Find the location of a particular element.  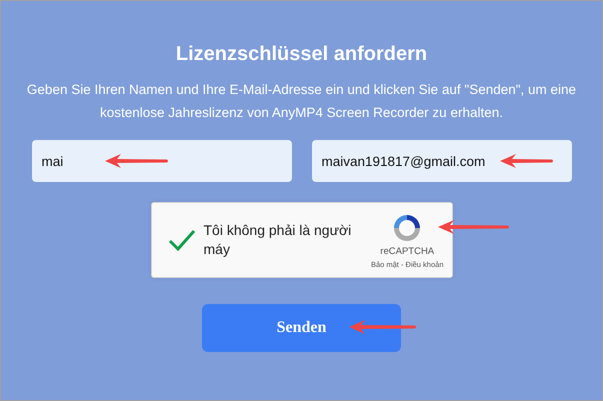

checkmark-icon is located at coordinates (182, 240).